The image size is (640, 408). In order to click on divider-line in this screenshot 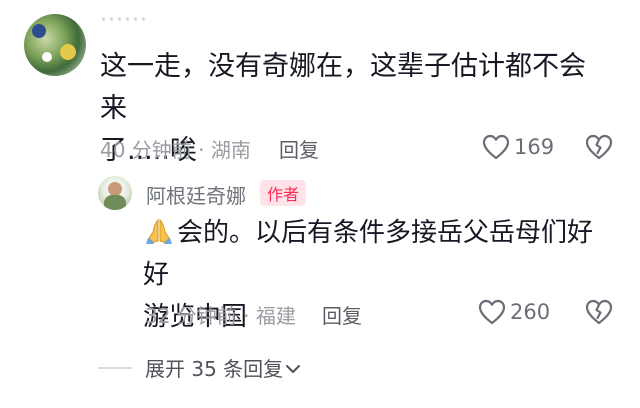, I will do `click(115, 368)`.